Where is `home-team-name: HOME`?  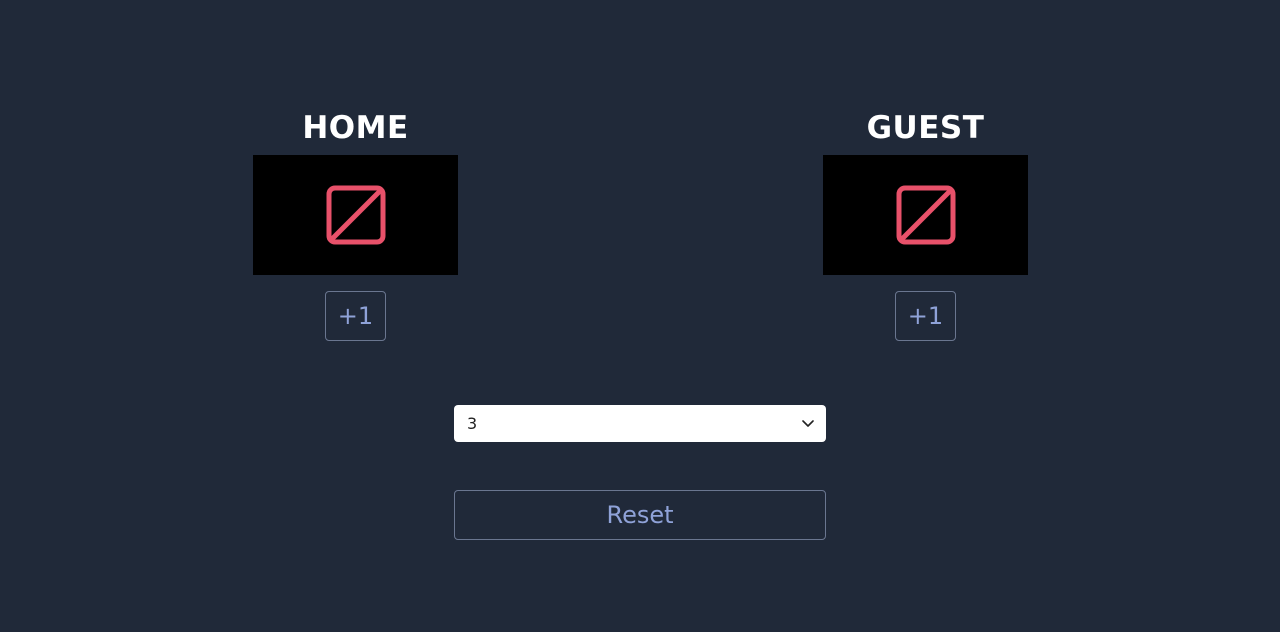
home-team-name: HOME is located at coordinates (355, 128).